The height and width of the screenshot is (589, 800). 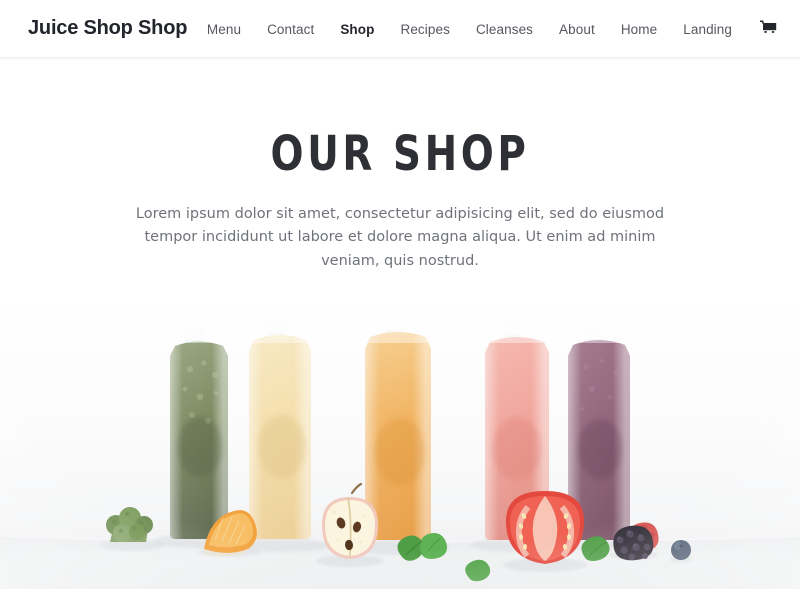 I want to click on shopping-cart-icon, so click(x=768, y=29).